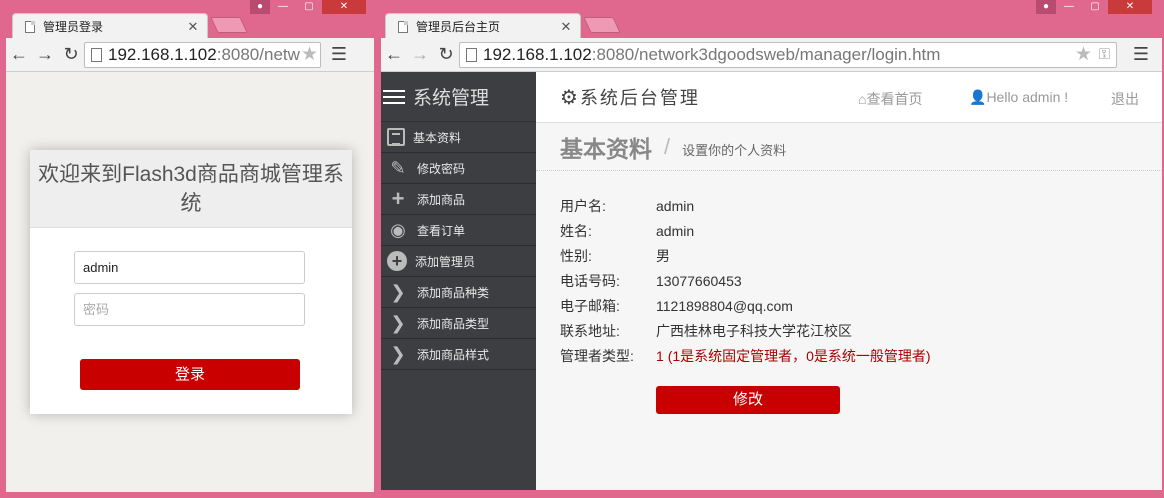  I want to click on field-value: 1121898804@qq.com, so click(724, 305).